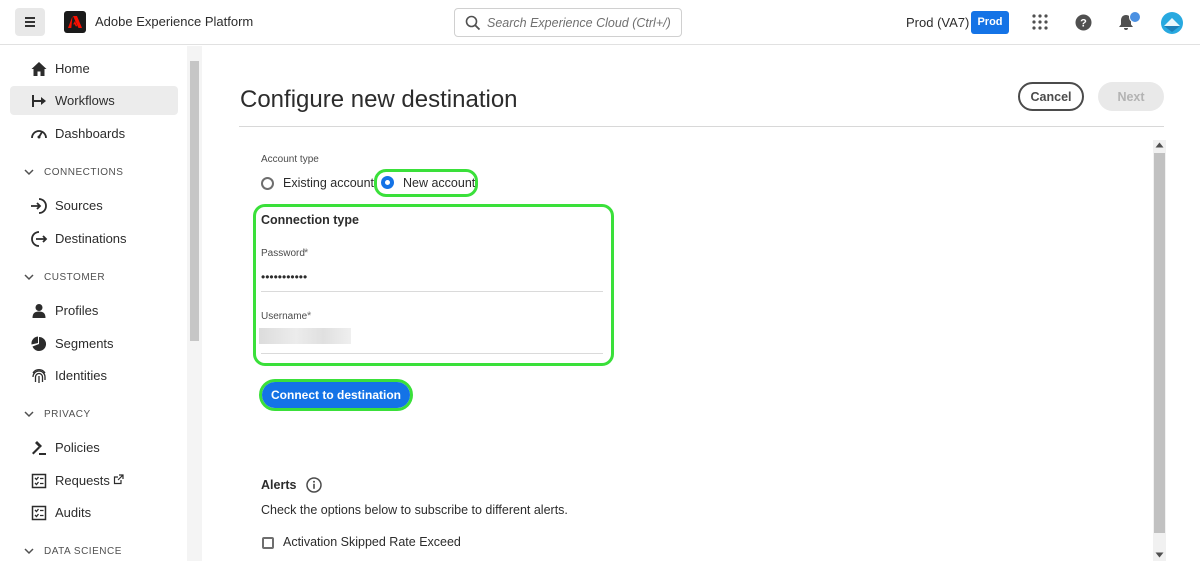  I want to click on main-scrollbar, so click(1159, 350).